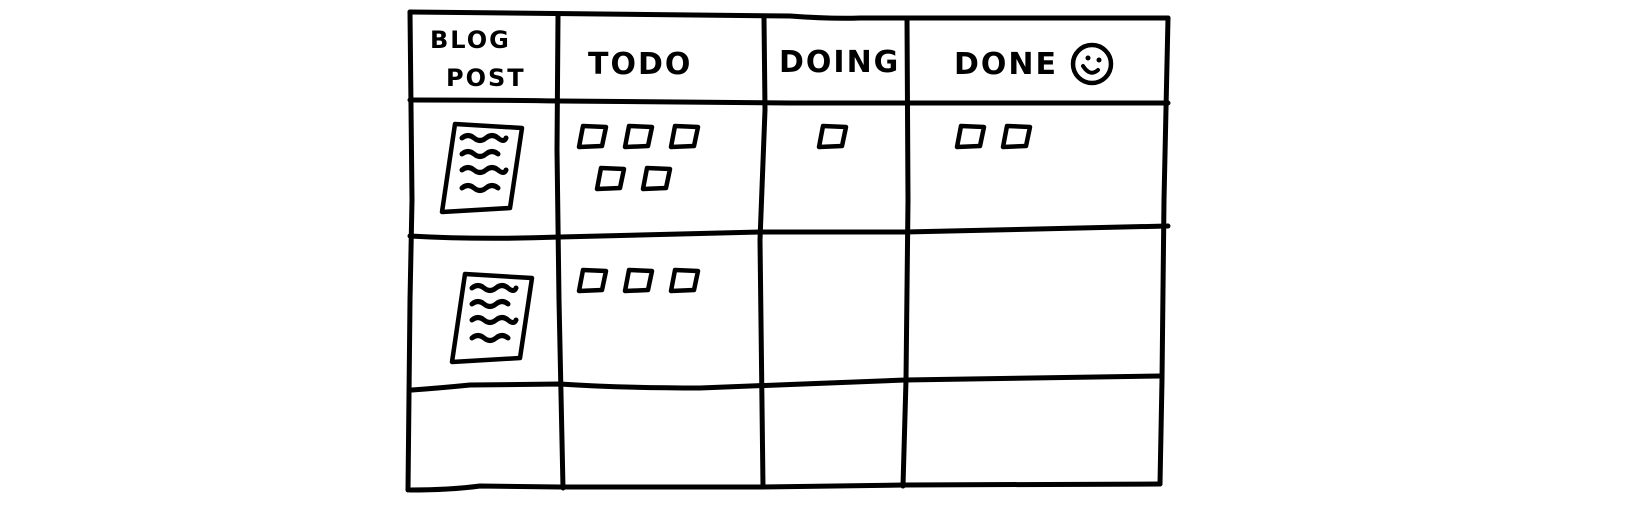 The width and height of the screenshot is (1642, 524). I want to click on column-header-done: DONE, so click(1006, 64).